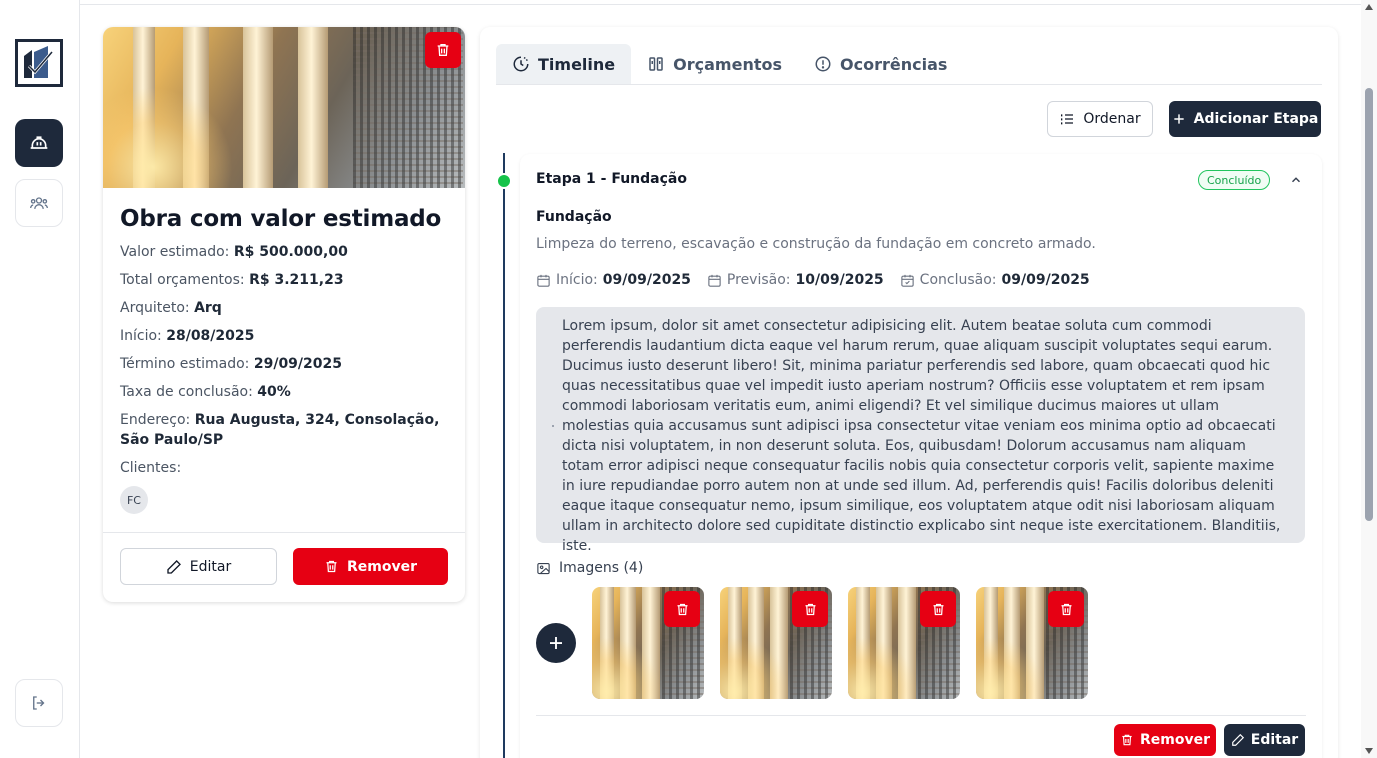  I want to click on info-taxa-conclusao: Taxa de conclusão: 40%, so click(205, 392).